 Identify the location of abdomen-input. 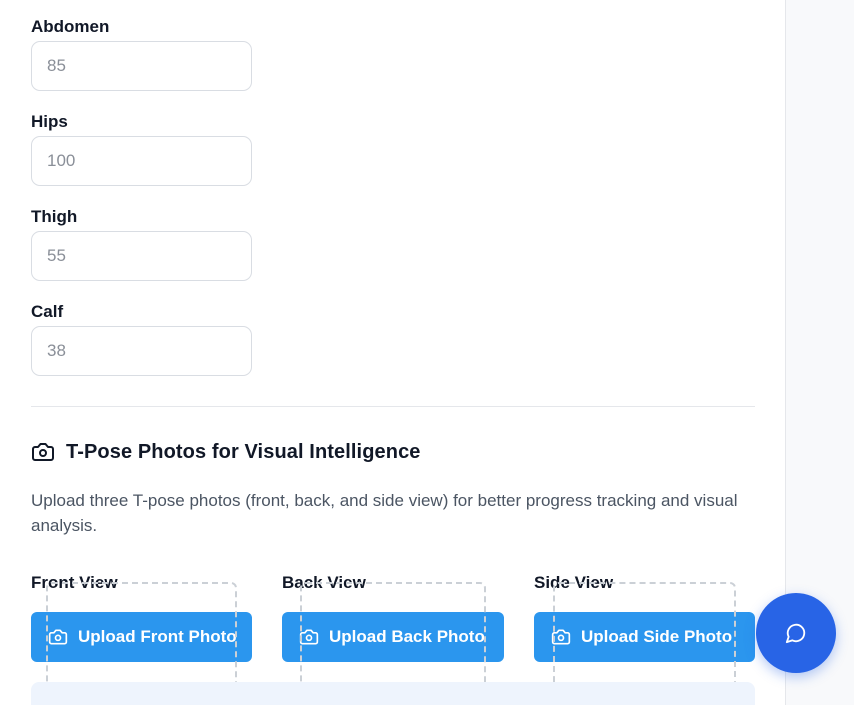
(141, 66).